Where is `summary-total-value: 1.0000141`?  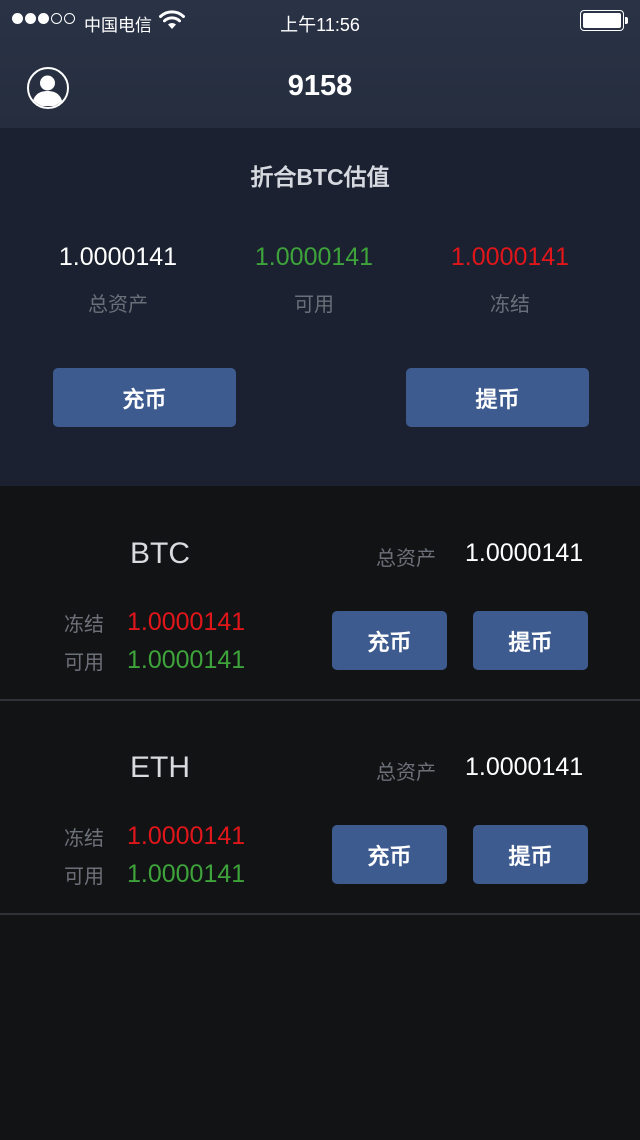 summary-total-value: 1.0000141 is located at coordinates (118, 257).